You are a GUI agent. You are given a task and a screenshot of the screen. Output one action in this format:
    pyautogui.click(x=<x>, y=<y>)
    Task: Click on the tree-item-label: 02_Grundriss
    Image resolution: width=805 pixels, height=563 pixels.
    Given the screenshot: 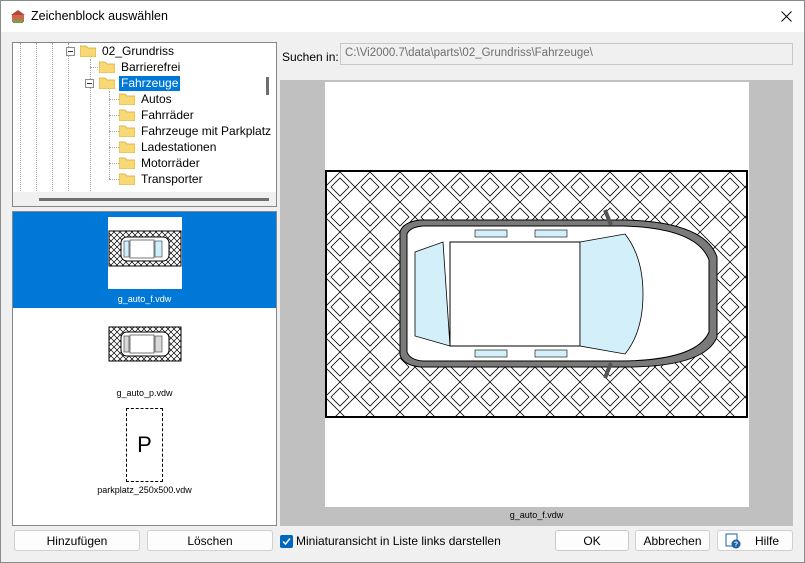 What is the action you would take?
    pyautogui.click(x=138, y=50)
    